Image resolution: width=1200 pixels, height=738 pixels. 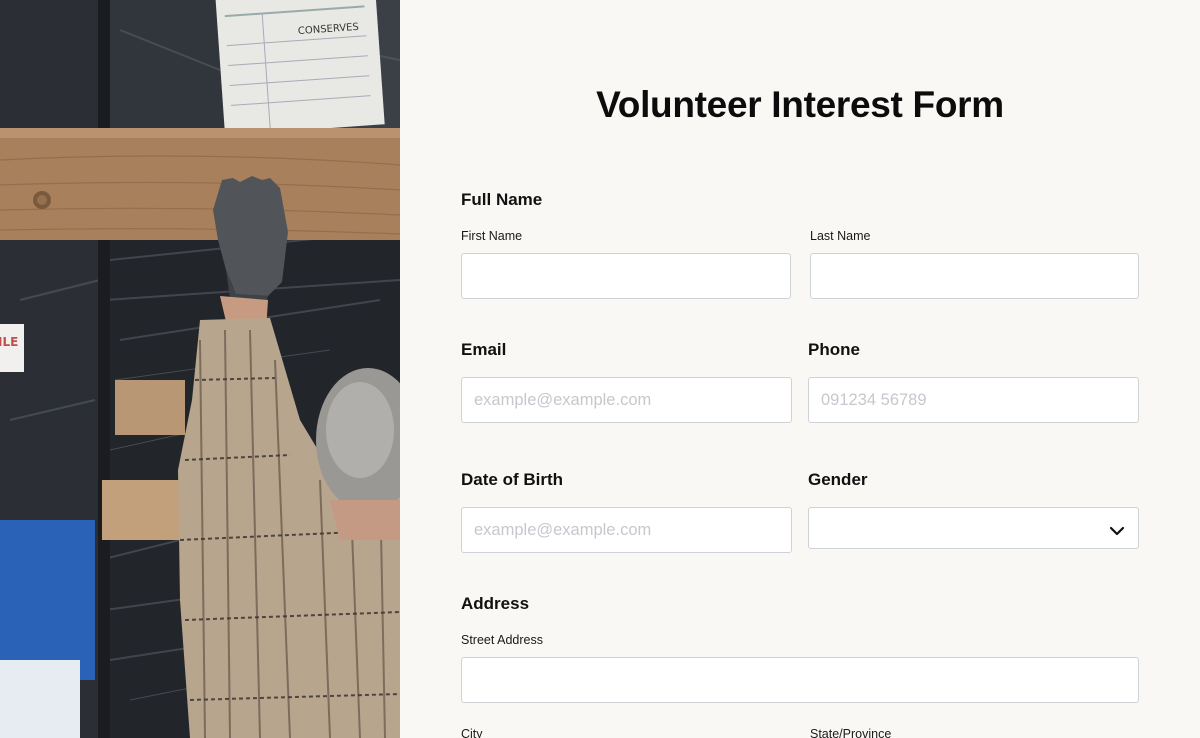 What do you see at coordinates (502, 199) in the screenshot?
I see `full-name-label: Full Name` at bounding box center [502, 199].